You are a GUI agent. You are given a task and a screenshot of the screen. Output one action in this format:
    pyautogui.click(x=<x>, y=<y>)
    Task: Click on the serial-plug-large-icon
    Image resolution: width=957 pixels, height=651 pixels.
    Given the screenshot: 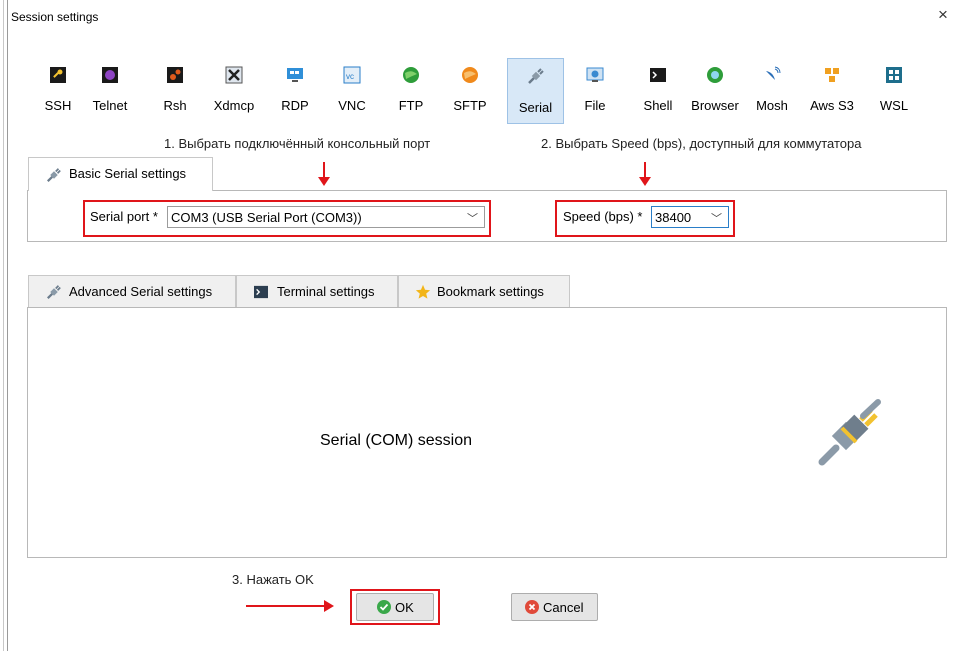 What is the action you would take?
    pyautogui.click(x=849, y=432)
    